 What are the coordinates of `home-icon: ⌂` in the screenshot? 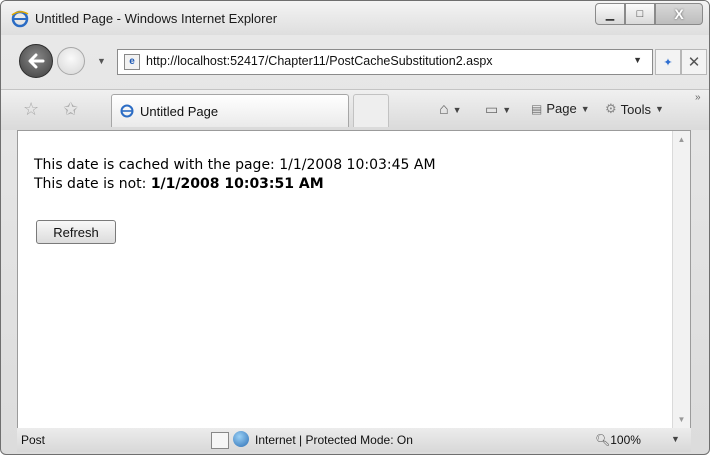 It's located at (444, 109).